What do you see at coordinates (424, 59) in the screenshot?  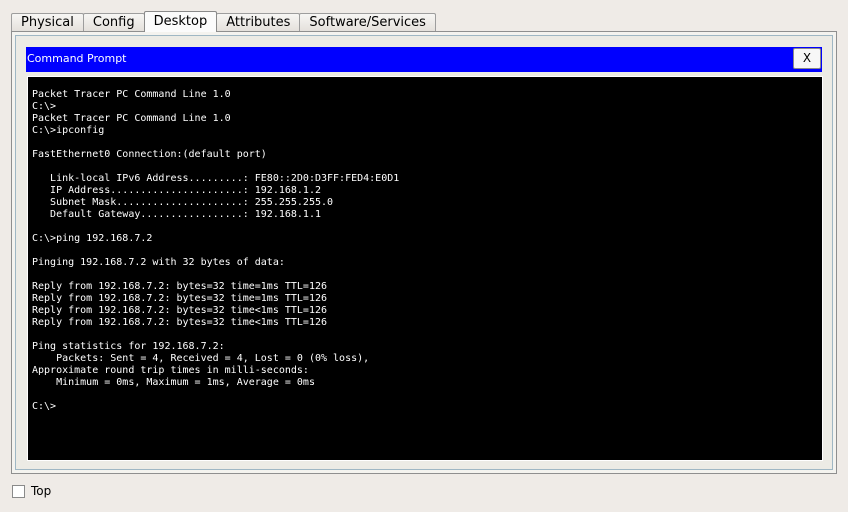 I see `command-prompt-title-bar: Command Prompt X` at bounding box center [424, 59].